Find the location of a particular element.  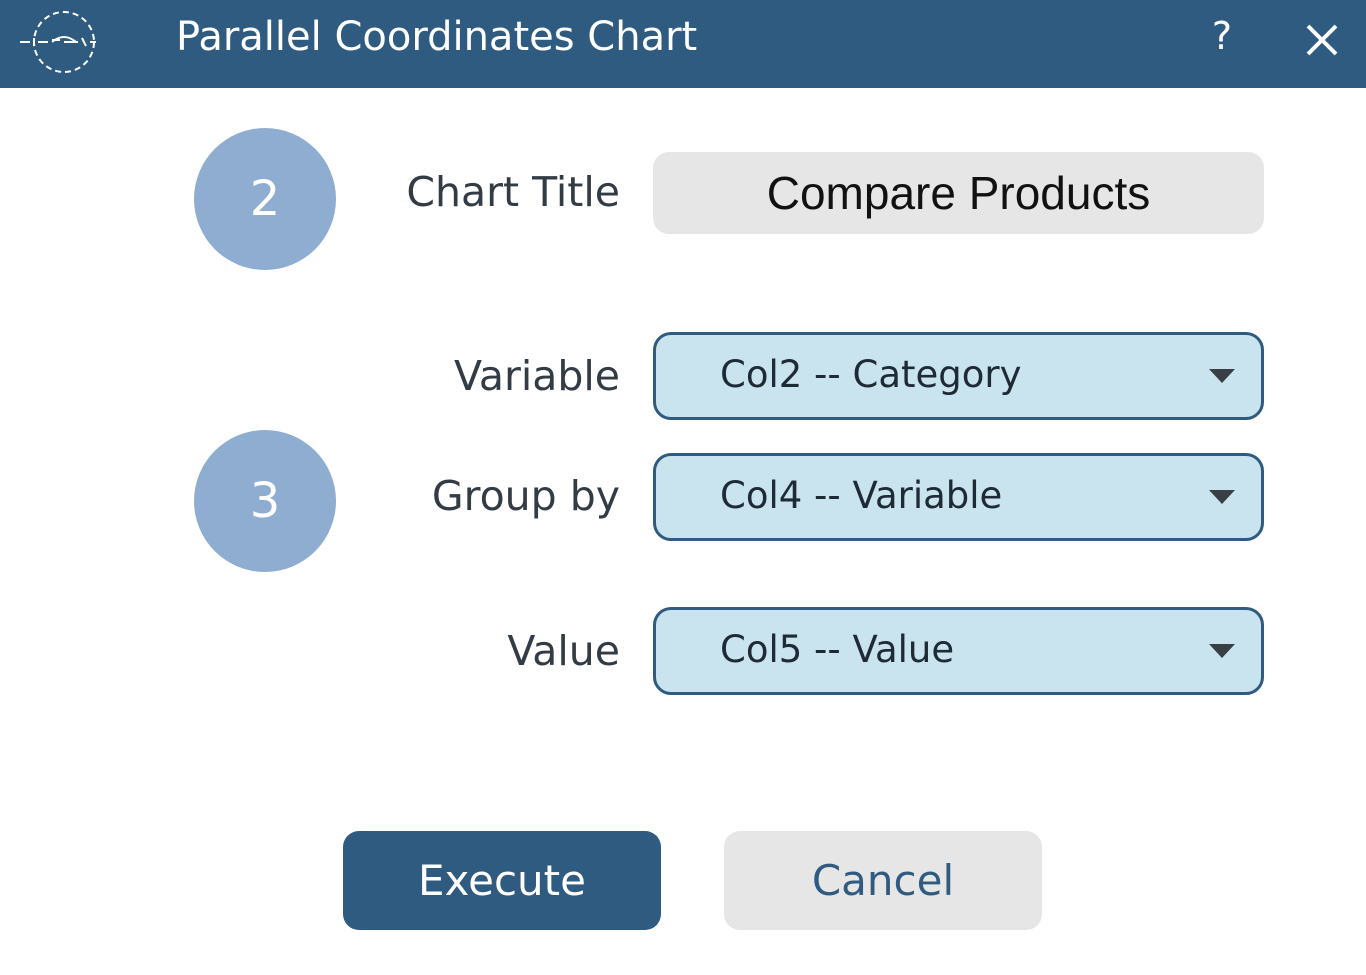

group-by-dropdown: Col4 -- Variable is located at coordinates (958, 497).